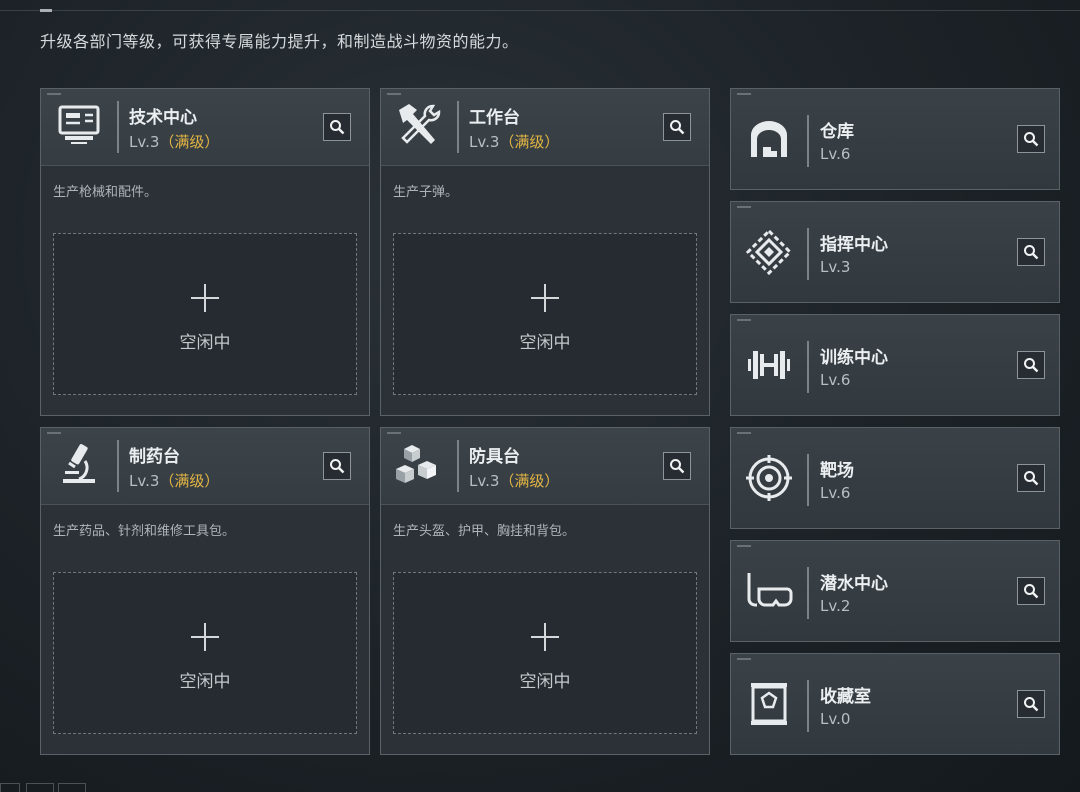 This screenshot has width=1080, height=792. I want to click on facility-name: 指挥中心, so click(854, 245).